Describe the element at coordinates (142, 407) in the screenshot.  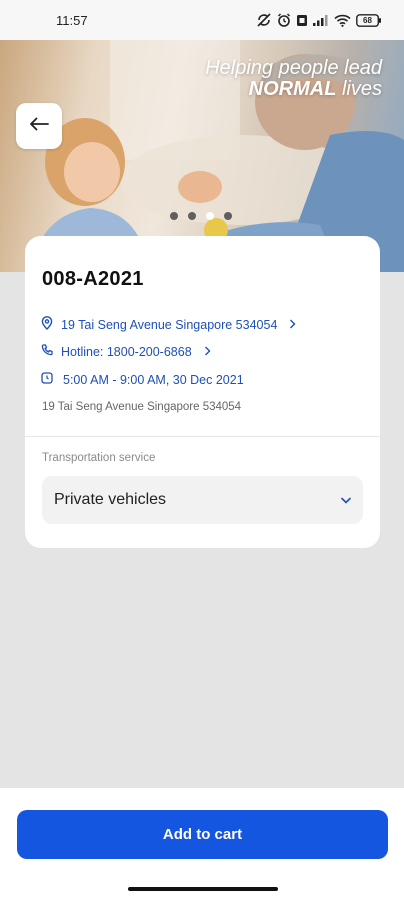
I see `address-plain: 19 Tai Seng Avenue Singapore 534054` at that location.